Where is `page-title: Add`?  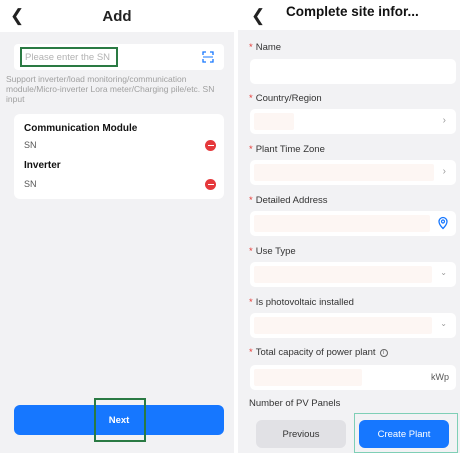
page-title: Add is located at coordinates (117, 16).